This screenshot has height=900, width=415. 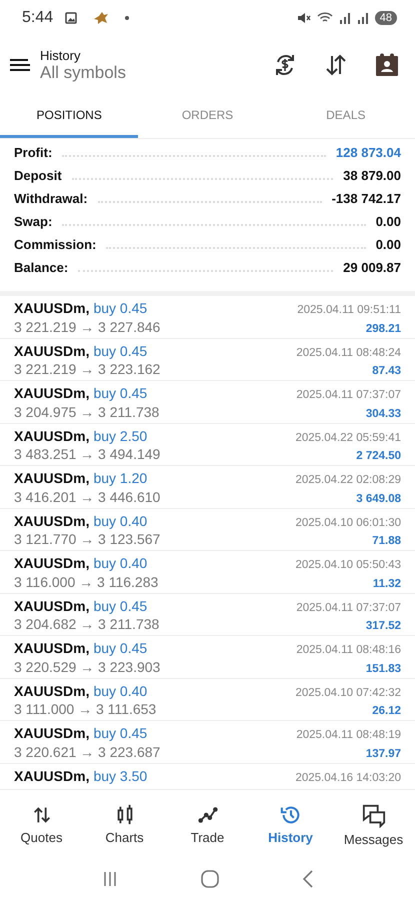 I want to click on summary-value: 29 009.87, so click(x=372, y=267).